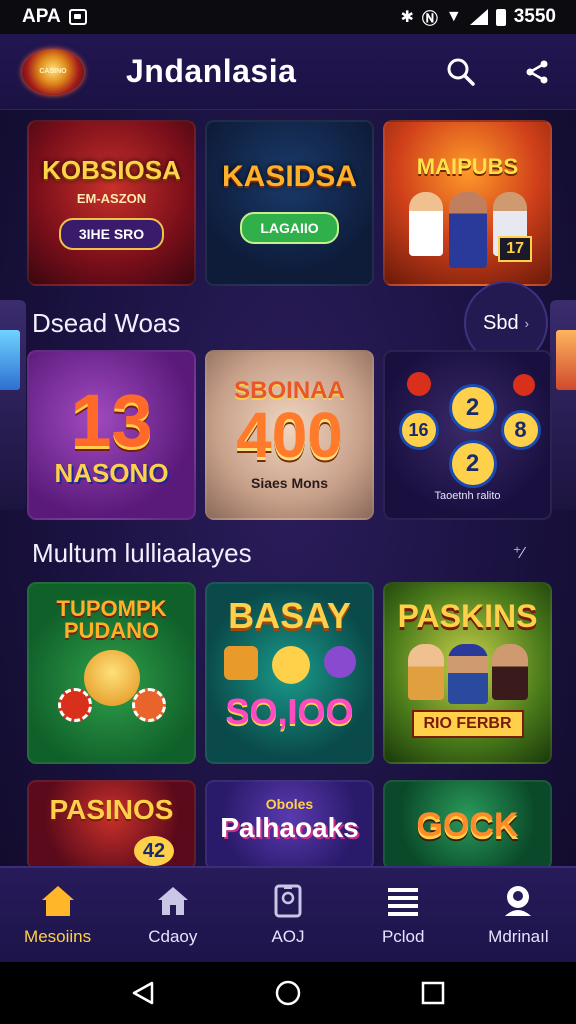 The image size is (576, 1024). What do you see at coordinates (407, 17) in the screenshot?
I see `bluetooth-icon: ✱` at bounding box center [407, 17].